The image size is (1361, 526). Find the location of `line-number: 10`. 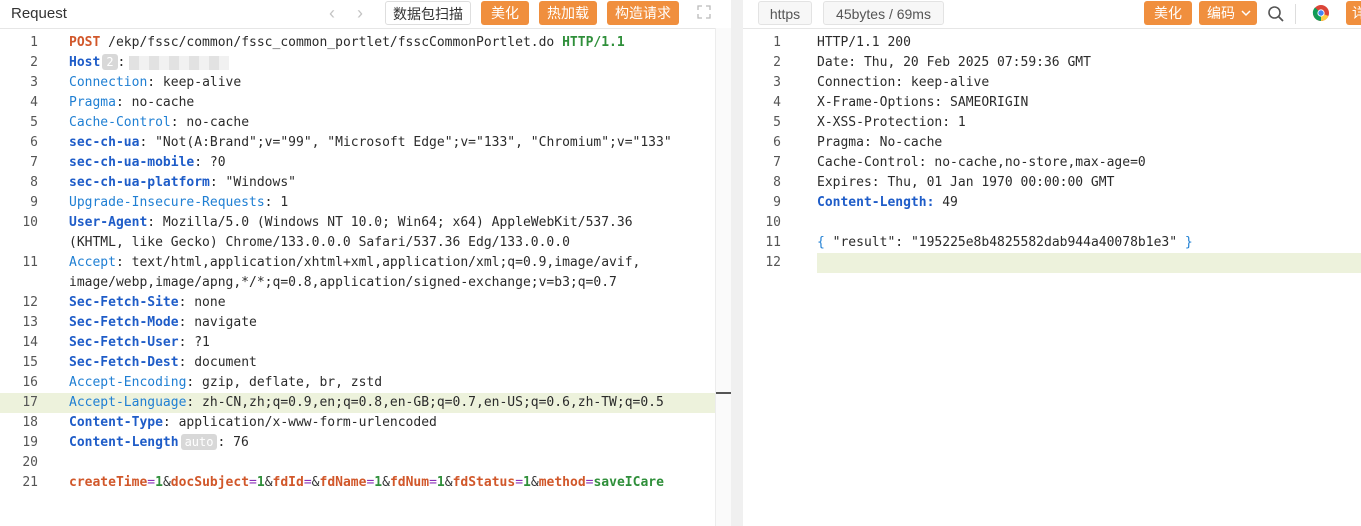

line-number: 10 is located at coordinates (773, 222).